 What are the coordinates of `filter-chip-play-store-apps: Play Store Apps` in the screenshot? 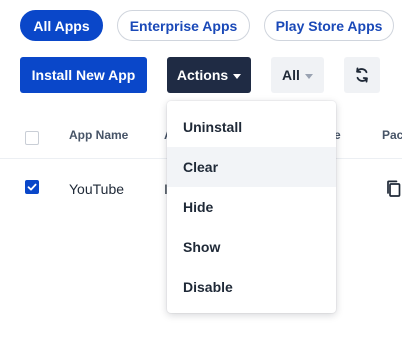 It's located at (329, 25).